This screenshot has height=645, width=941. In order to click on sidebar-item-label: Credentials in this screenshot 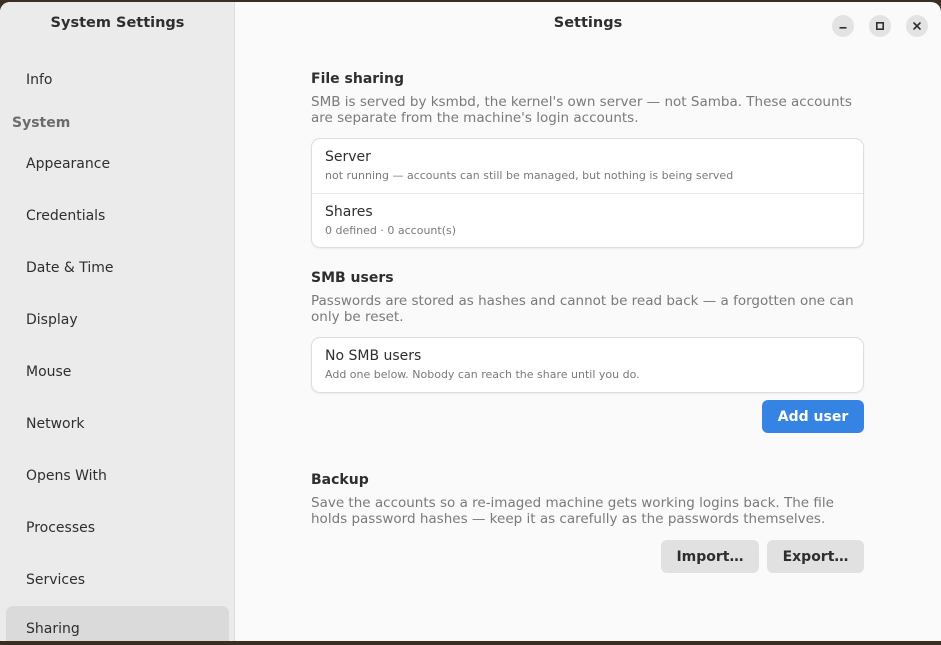, I will do `click(66, 216)`.